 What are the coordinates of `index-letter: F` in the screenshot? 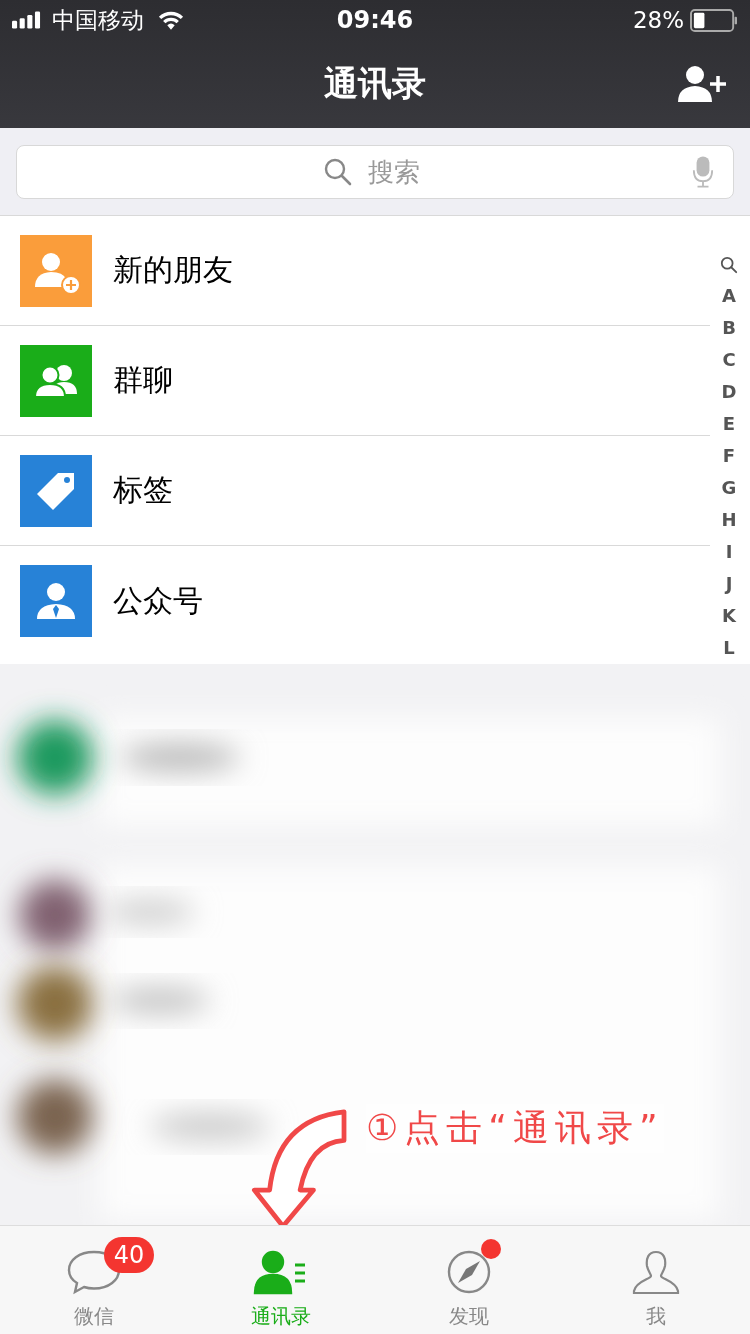 It's located at (729, 456).